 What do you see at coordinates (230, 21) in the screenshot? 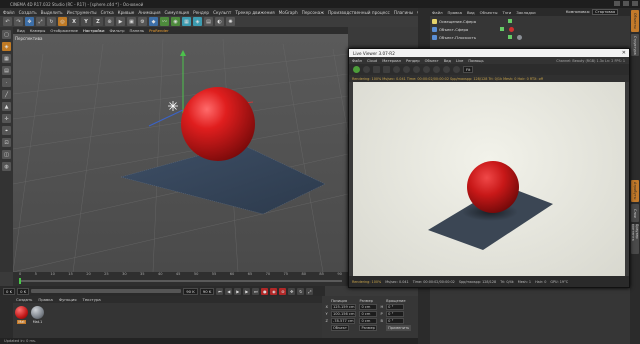
I see `light-icon: ✺` at bounding box center [230, 21].